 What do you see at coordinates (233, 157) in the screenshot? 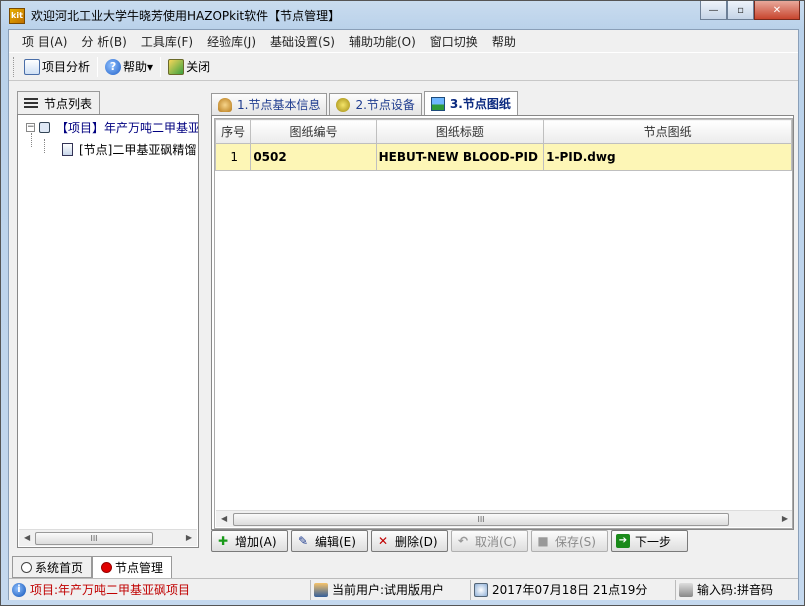
I see `cell-index: 1` at bounding box center [233, 157].